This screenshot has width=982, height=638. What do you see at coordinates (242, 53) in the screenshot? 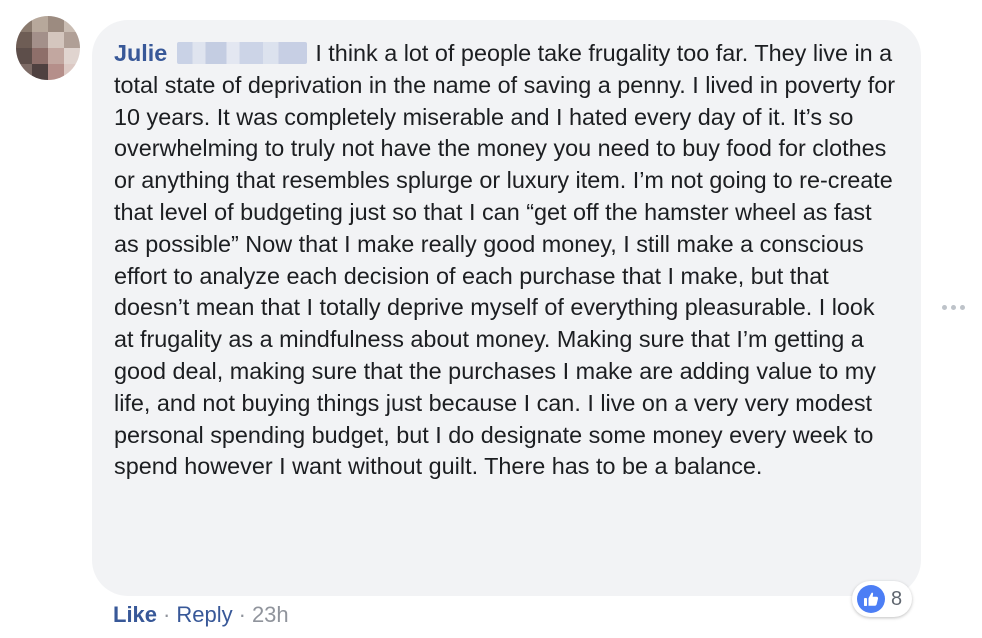
I see `redacted-surname` at bounding box center [242, 53].